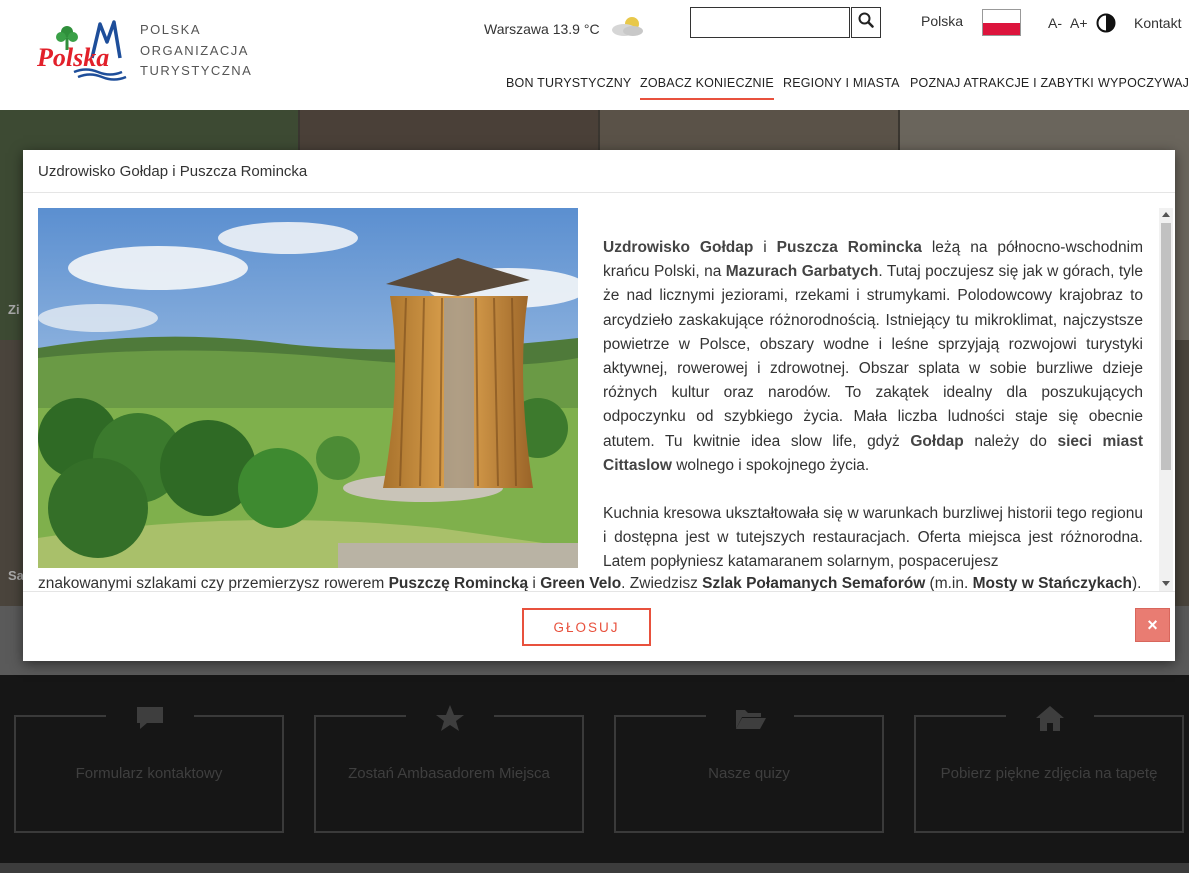 Image resolution: width=1189 pixels, height=873 pixels. I want to click on background-card-label: Zi, so click(14, 309).